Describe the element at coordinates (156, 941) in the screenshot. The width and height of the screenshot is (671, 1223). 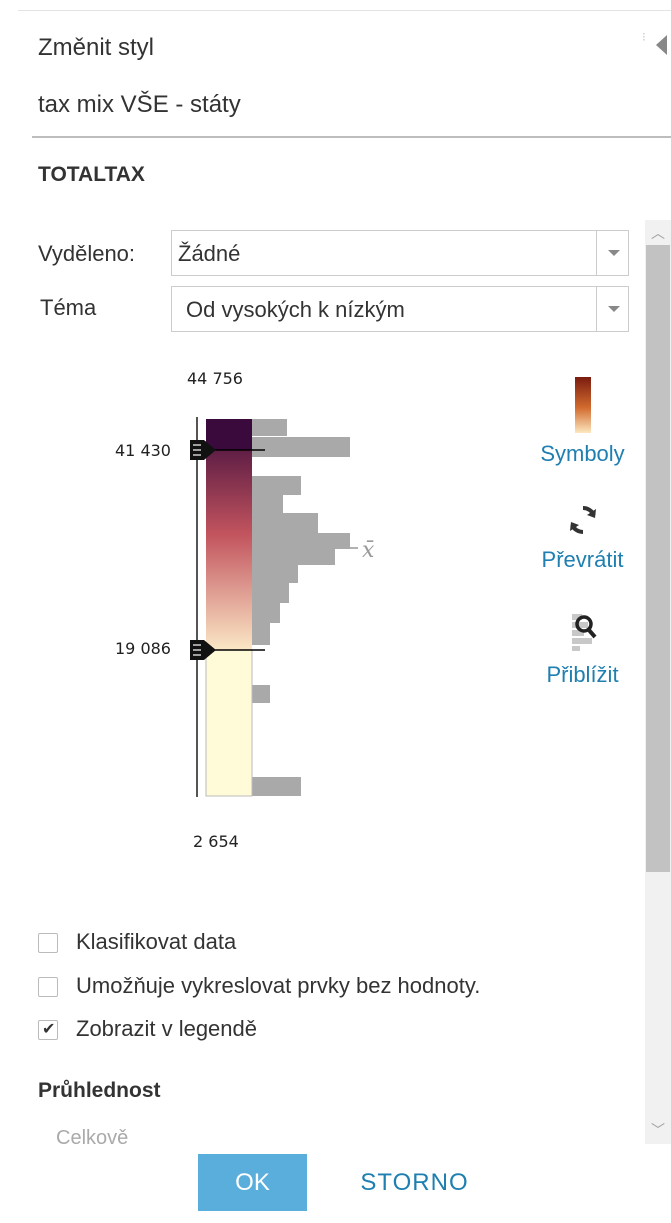
I see `classify-data-label: Klasifikovat data` at that location.